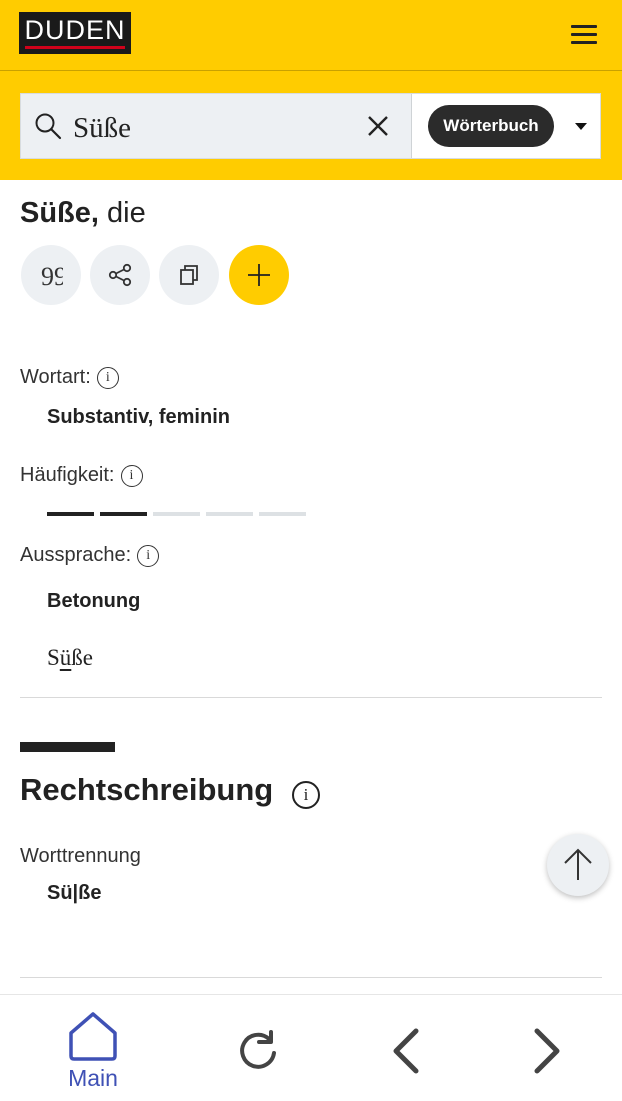 The height and width of the screenshot is (1101, 622). I want to click on search-icon, so click(48, 126).